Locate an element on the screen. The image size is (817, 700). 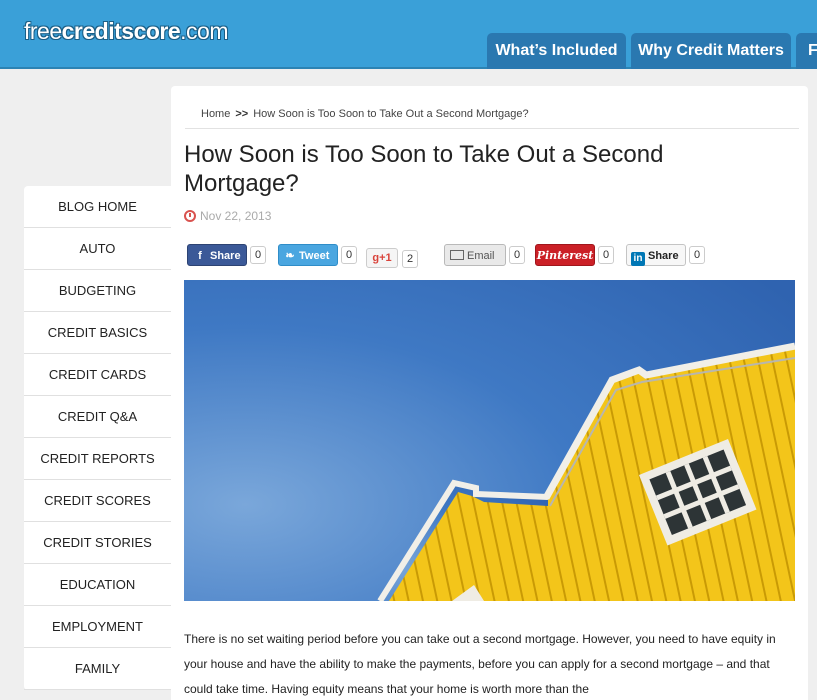
linkedin-icon: in is located at coordinates (638, 259).